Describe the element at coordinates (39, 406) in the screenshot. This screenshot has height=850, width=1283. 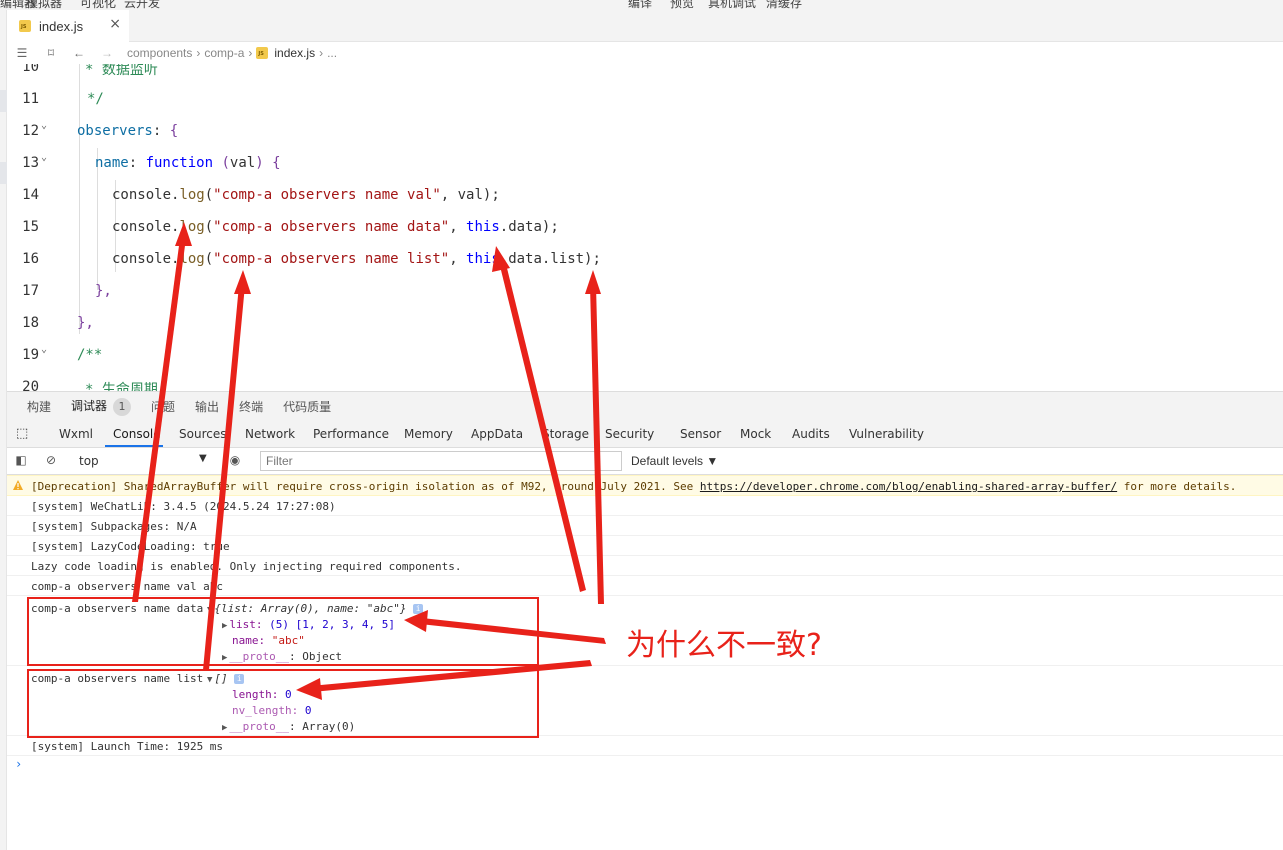
I see `tab-build: 构建` at that location.